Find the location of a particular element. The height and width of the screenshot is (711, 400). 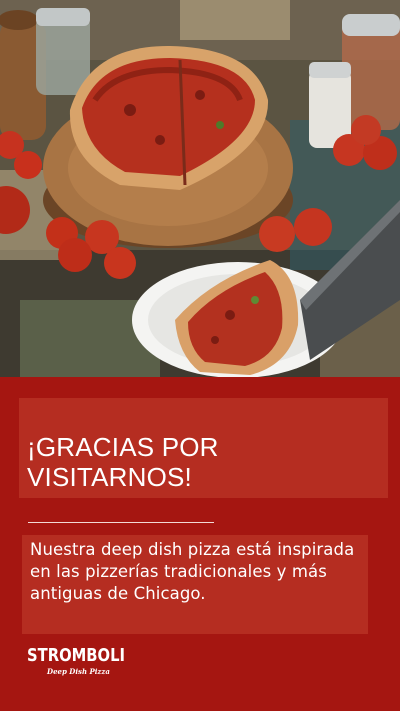

headline-panel: ¡GRACIAS POR VISITARNOS! is located at coordinates (203, 448).